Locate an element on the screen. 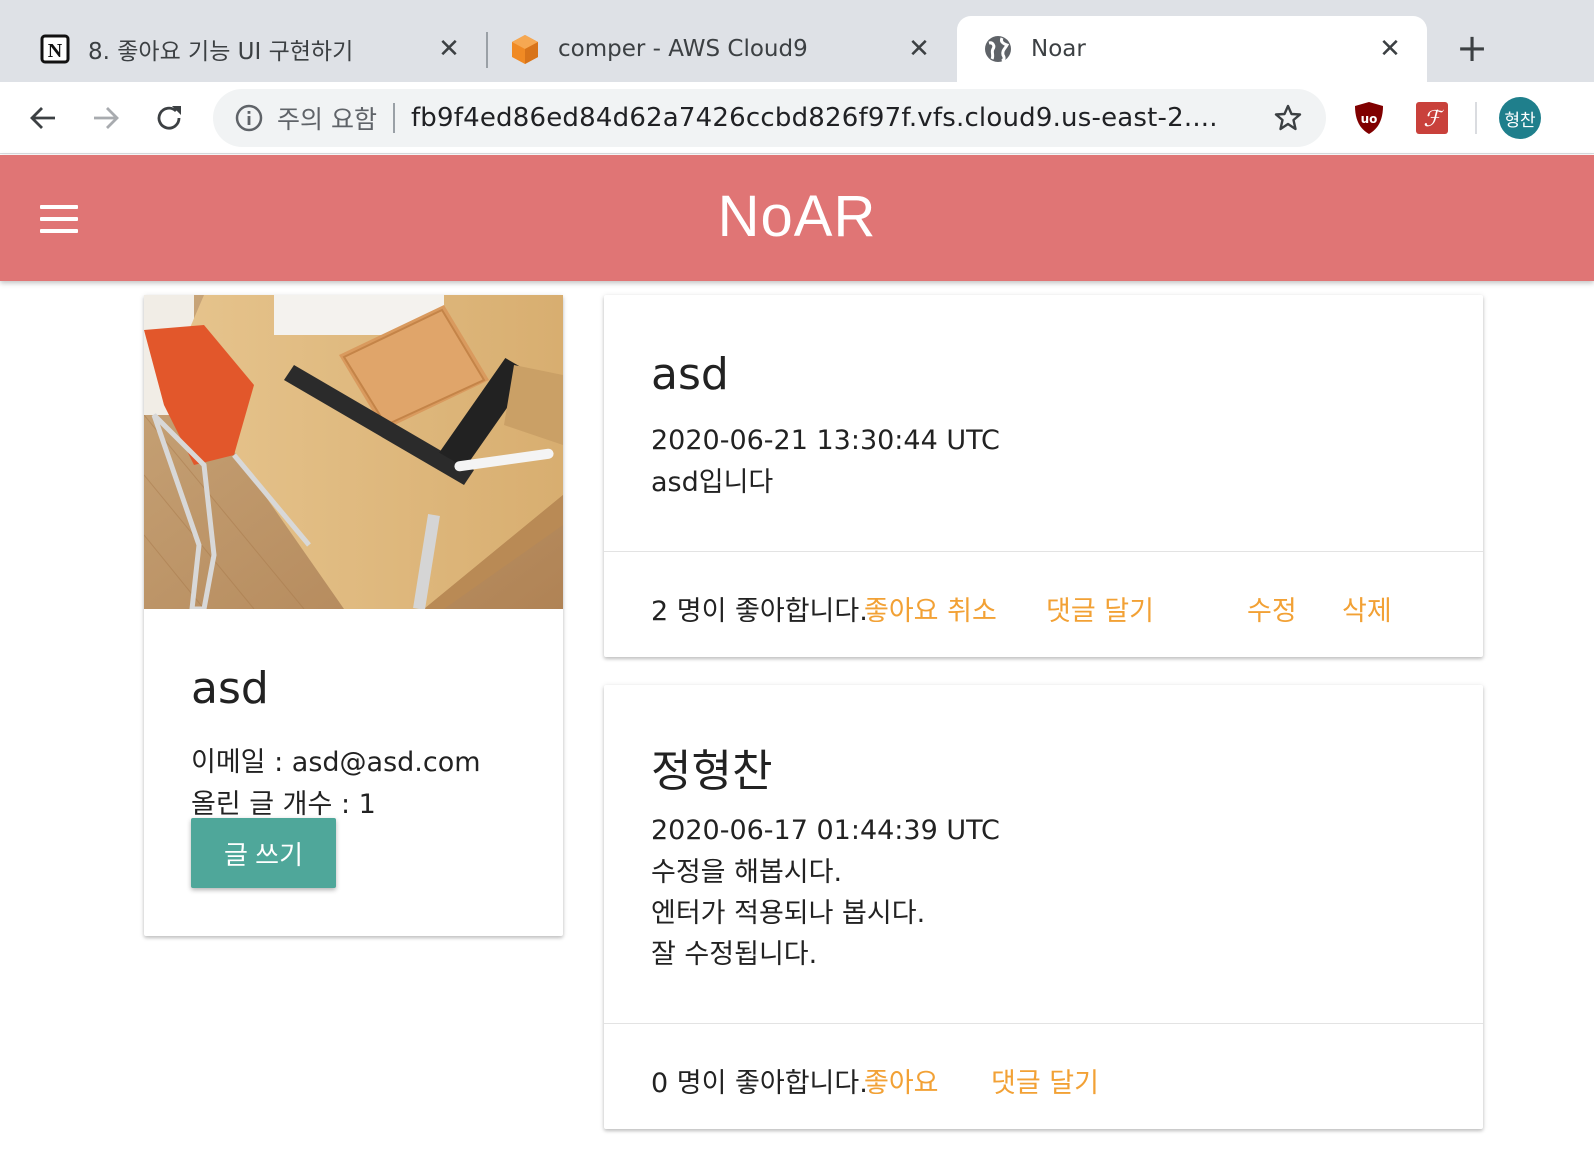  likes-count: 0 명이 좋아합니다. is located at coordinates (759, 1083).